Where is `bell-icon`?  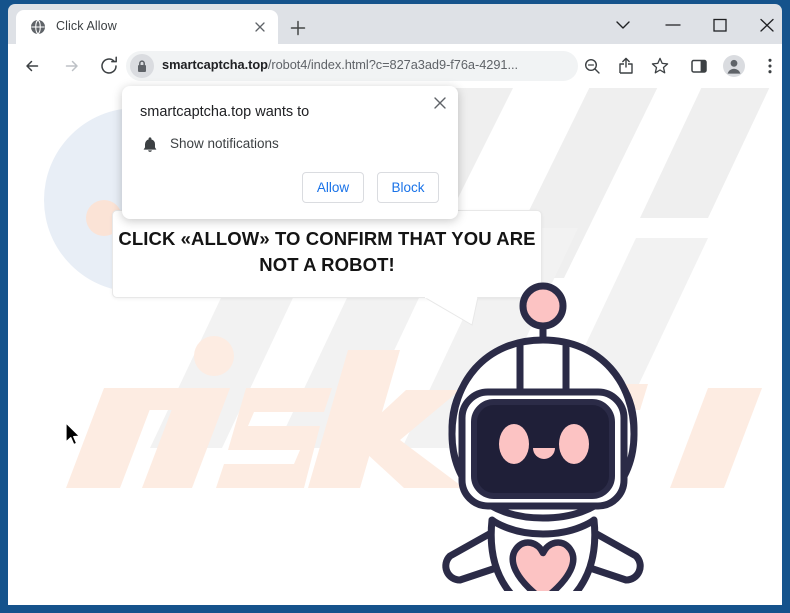
bell-icon is located at coordinates (150, 145).